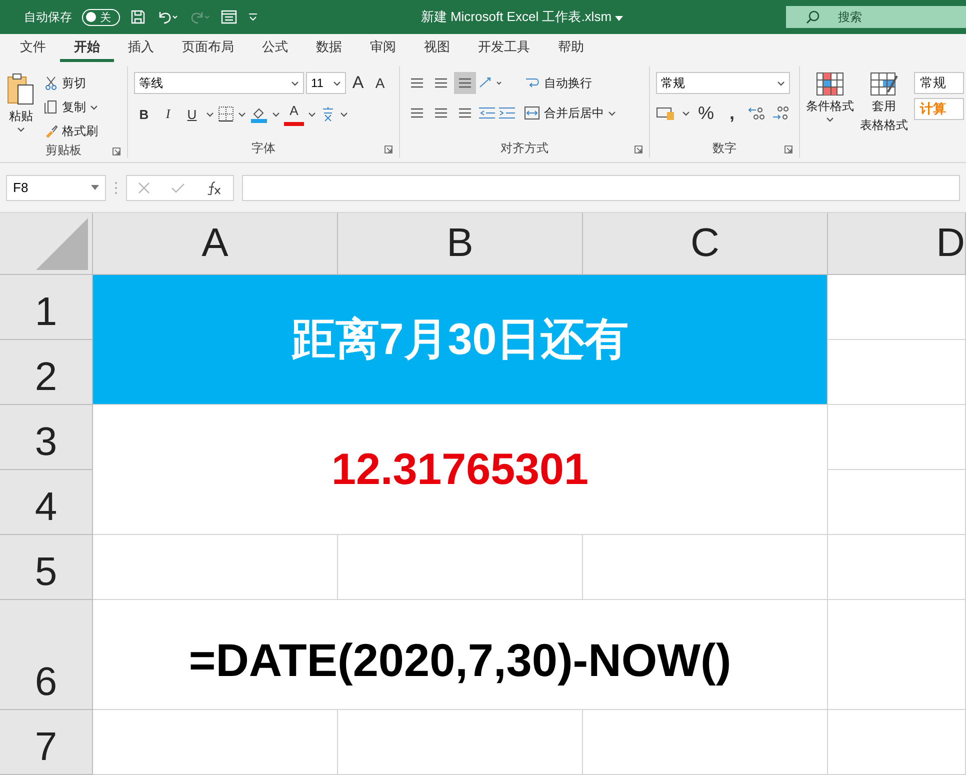  Describe the element at coordinates (876, 17) in the screenshot. I see `search-field: 搜索` at that location.